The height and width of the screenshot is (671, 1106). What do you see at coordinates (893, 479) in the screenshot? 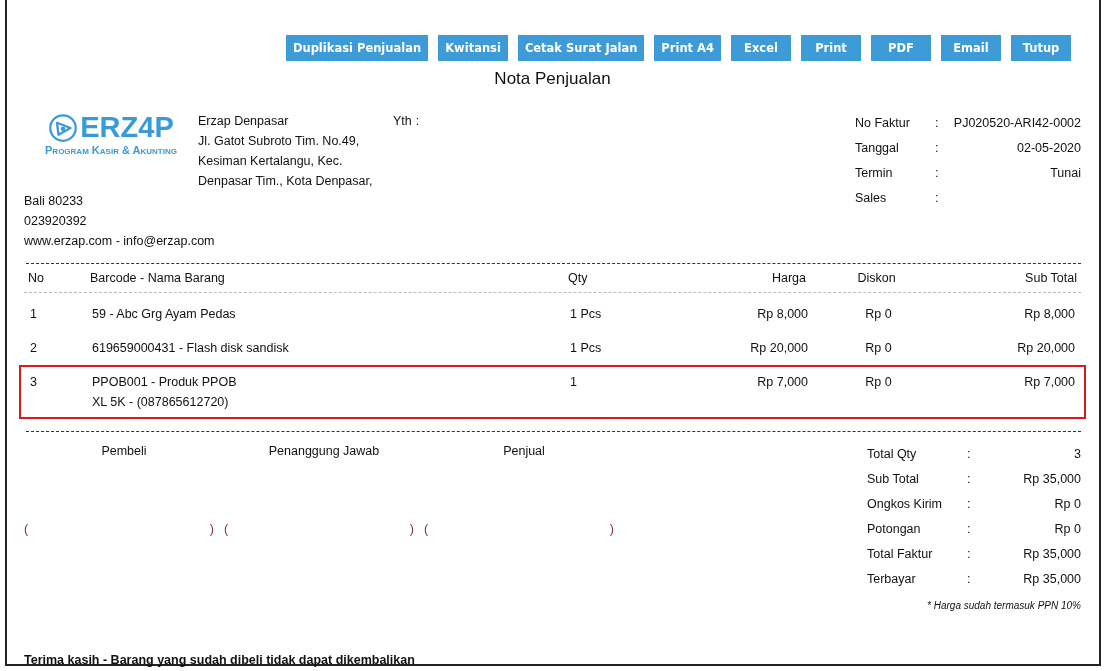
I see `total-label: Sub Total` at bounding box center [893, 479].